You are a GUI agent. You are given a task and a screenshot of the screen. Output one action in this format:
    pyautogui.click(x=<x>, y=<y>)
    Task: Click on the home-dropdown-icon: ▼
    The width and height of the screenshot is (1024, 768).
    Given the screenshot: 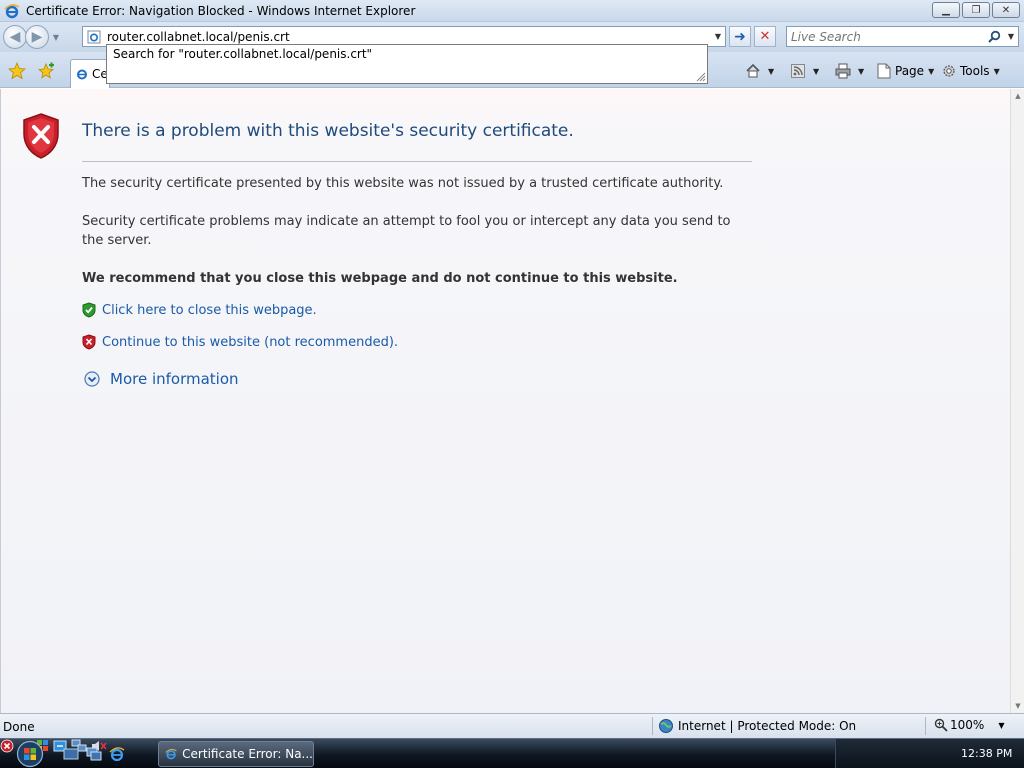 What is the action you would take?
    pyautogui.click(x=771, y=71)
    